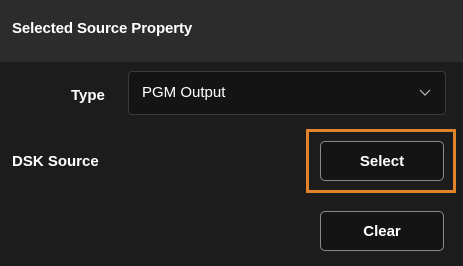 The image size is (463, 266). Describe the element at coordinates (102, 28) in the screenshot. I see `panel-title: Selected Source Property` at that location.